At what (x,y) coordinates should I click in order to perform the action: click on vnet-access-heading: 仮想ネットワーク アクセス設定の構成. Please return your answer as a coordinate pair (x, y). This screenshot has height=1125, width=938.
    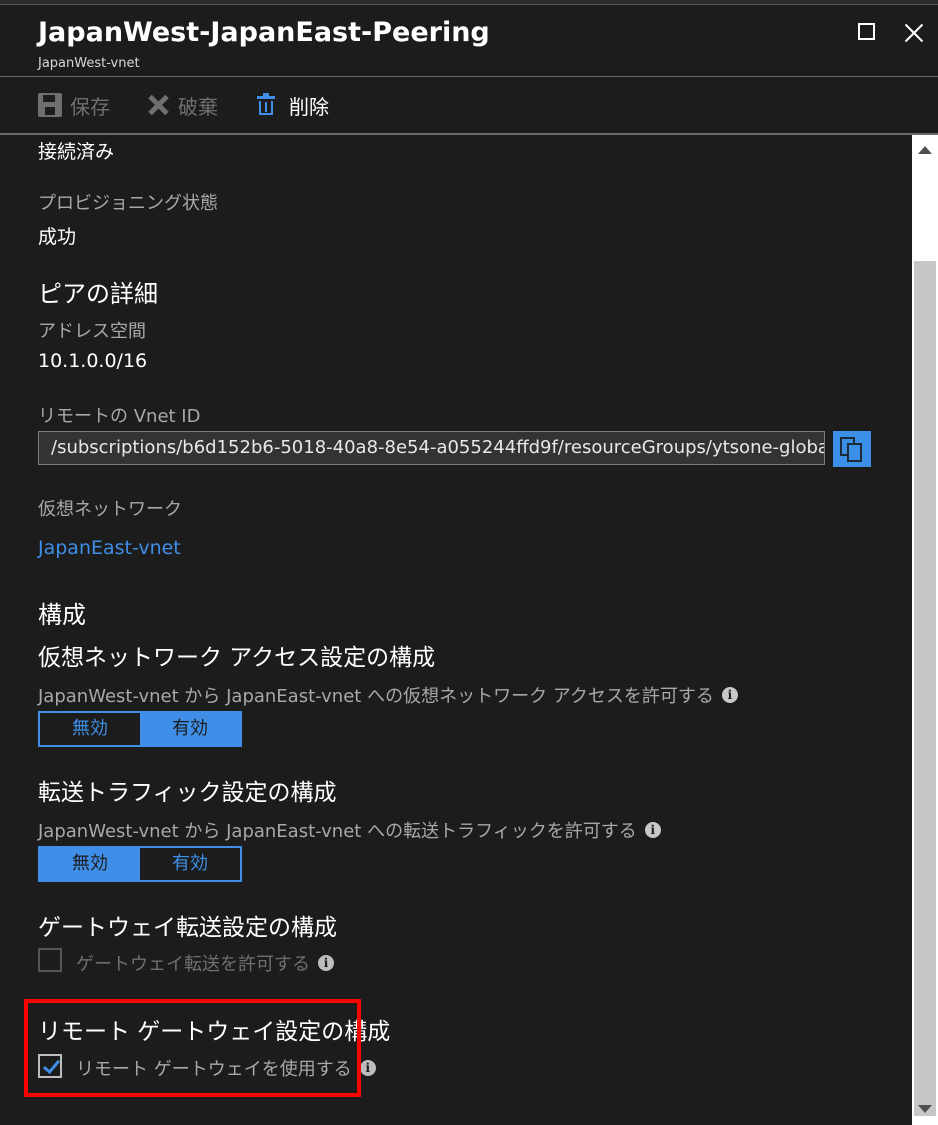
    Looking at the image, I should click on (237, 658).